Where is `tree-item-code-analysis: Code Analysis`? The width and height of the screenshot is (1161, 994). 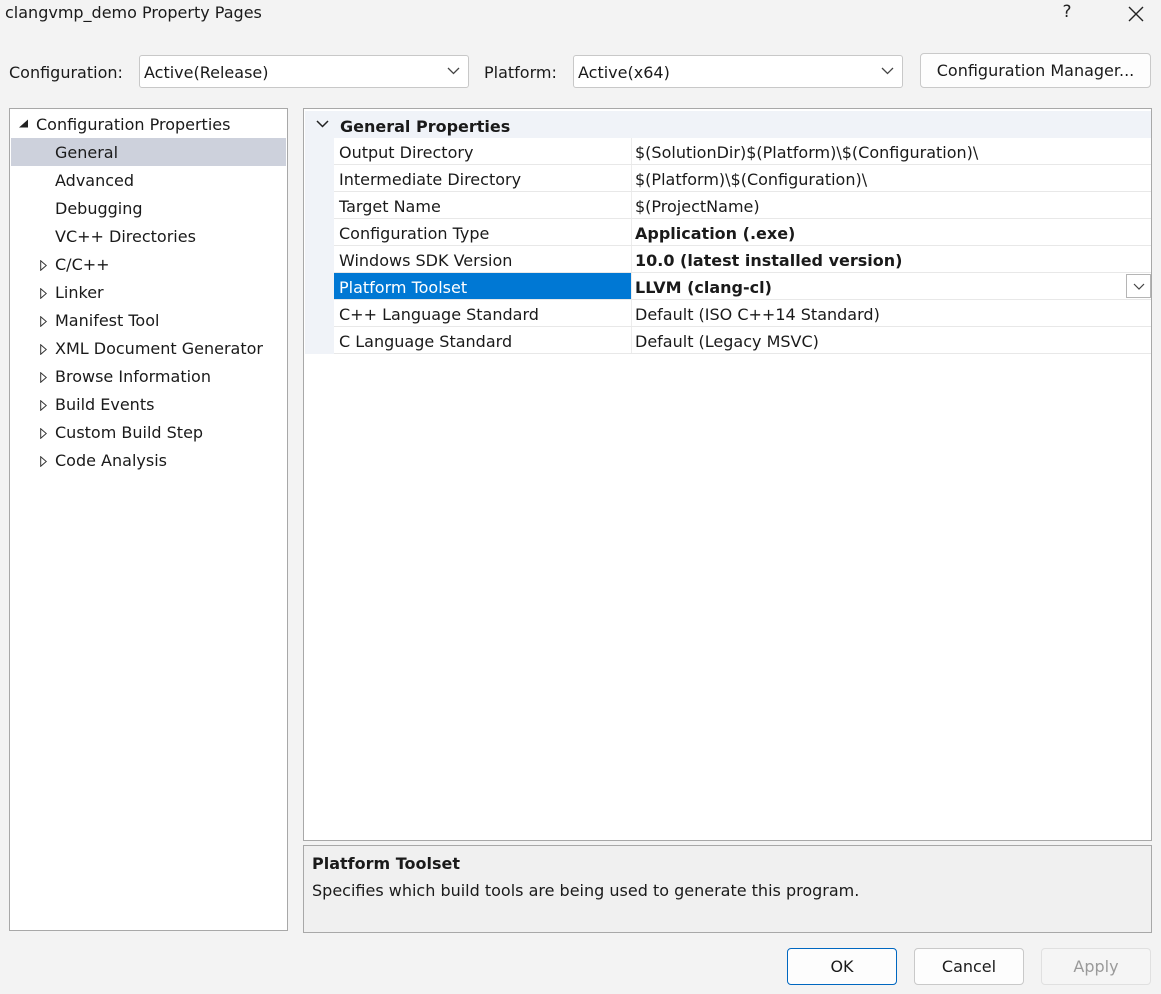
tree-item-code-analysis: Code Analysis is located at coordinates (148, 460).